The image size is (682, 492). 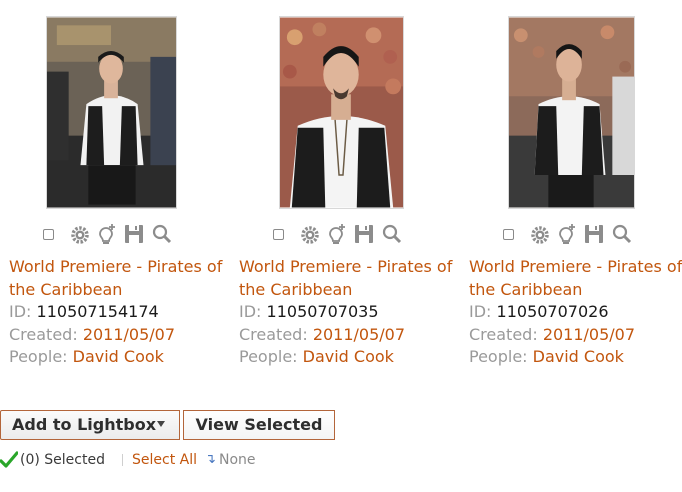 I want to click on dropdown-caret-icon, so click(x=161, y=424).